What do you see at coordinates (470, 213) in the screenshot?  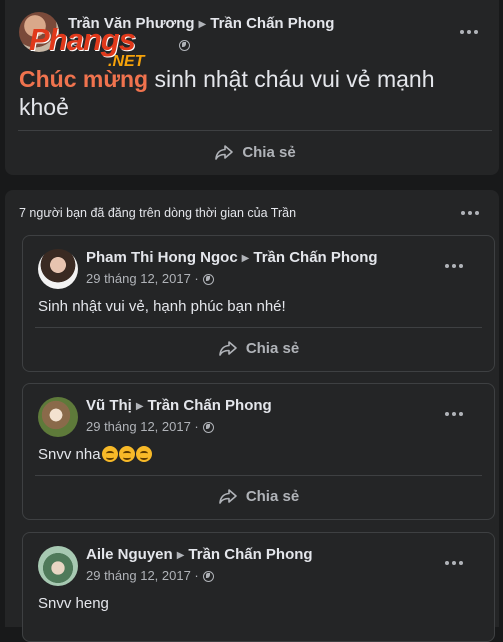 I see `group-more-options-button` at bounding box center [470, 213].